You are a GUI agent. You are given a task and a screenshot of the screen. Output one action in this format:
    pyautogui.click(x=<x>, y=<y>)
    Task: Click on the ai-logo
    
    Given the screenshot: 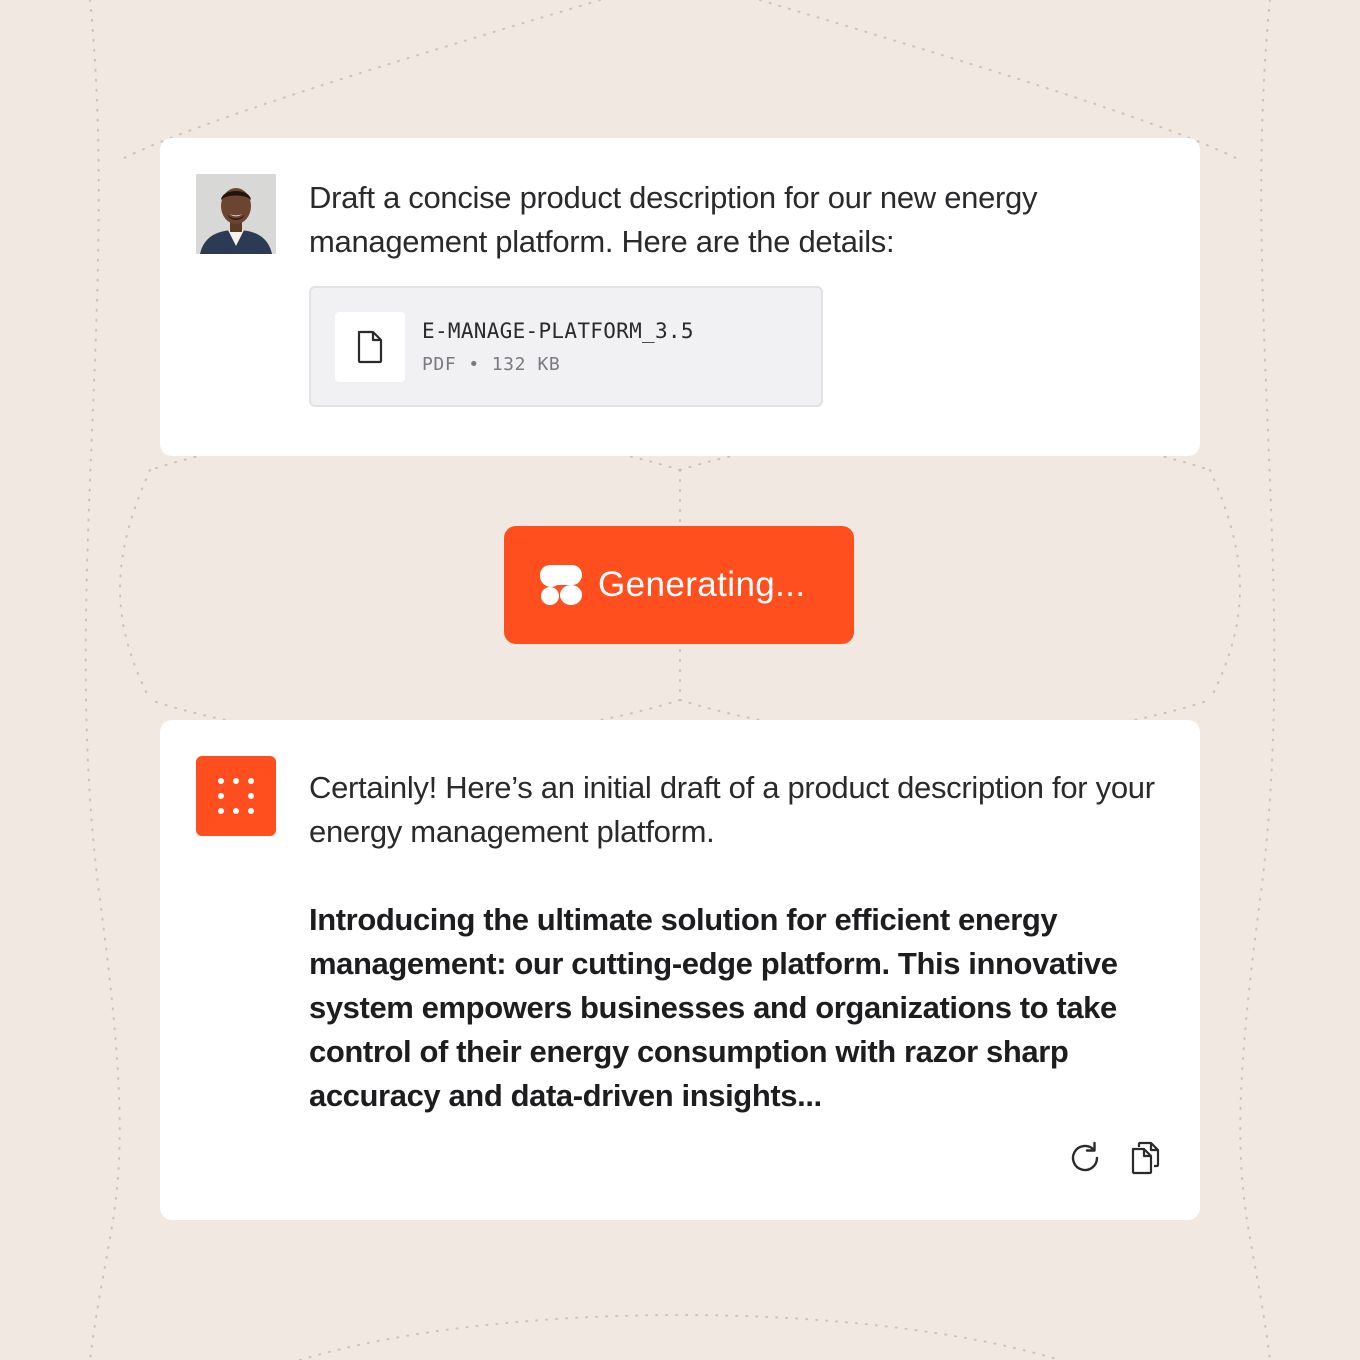 What is the action you would take?
    pyautogui.click(x=236, y=796)
    